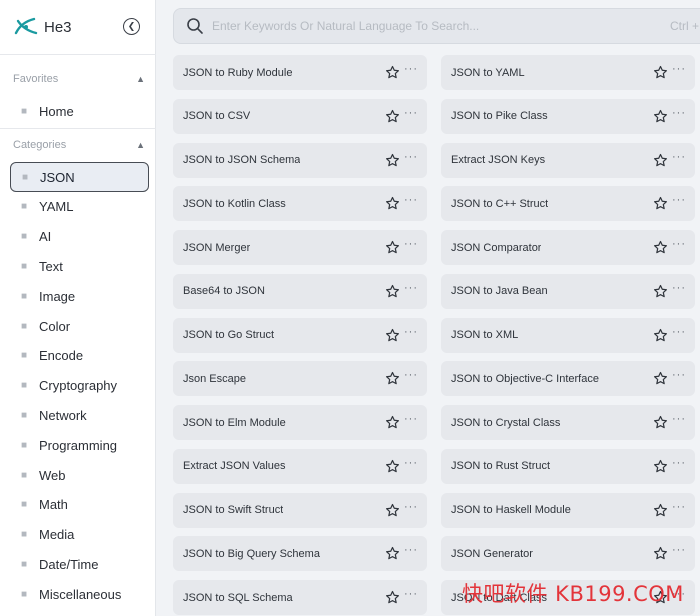  Describe the element at coordinates (79, 356) in the screenshot. I see `sidebar-item-encode: ■ Encode` at that location.